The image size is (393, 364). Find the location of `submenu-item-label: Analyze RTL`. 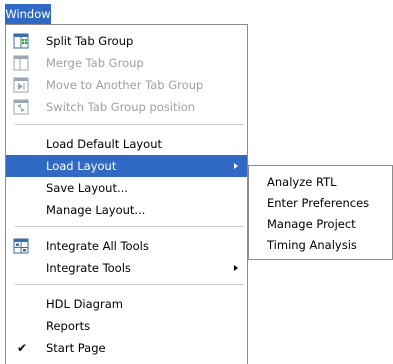

submenu-item-label: Analyze RTL is located at coordinates (302, 182).